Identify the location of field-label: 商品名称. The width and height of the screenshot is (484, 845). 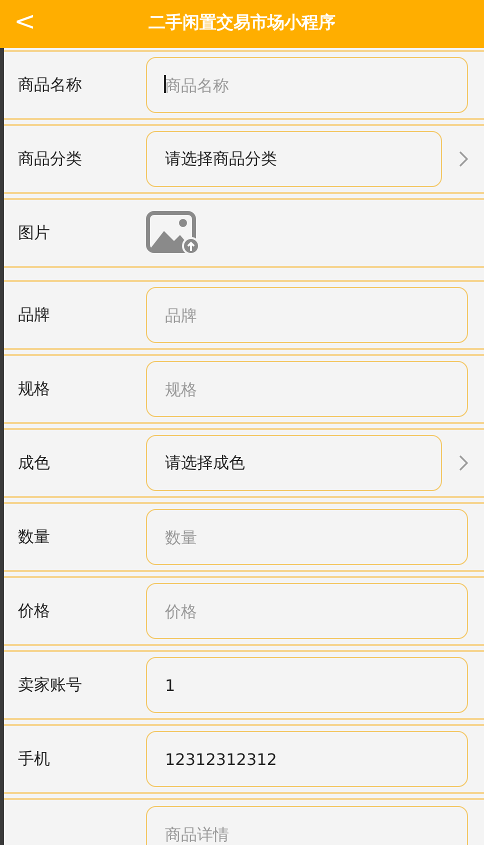
(50, 85).